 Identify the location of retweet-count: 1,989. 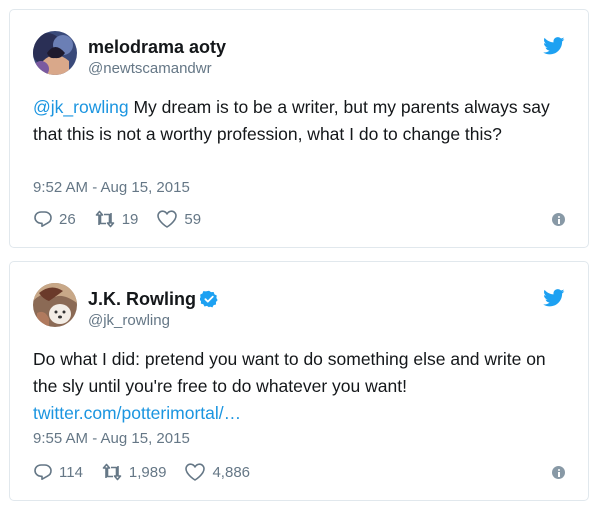
(147, 472).